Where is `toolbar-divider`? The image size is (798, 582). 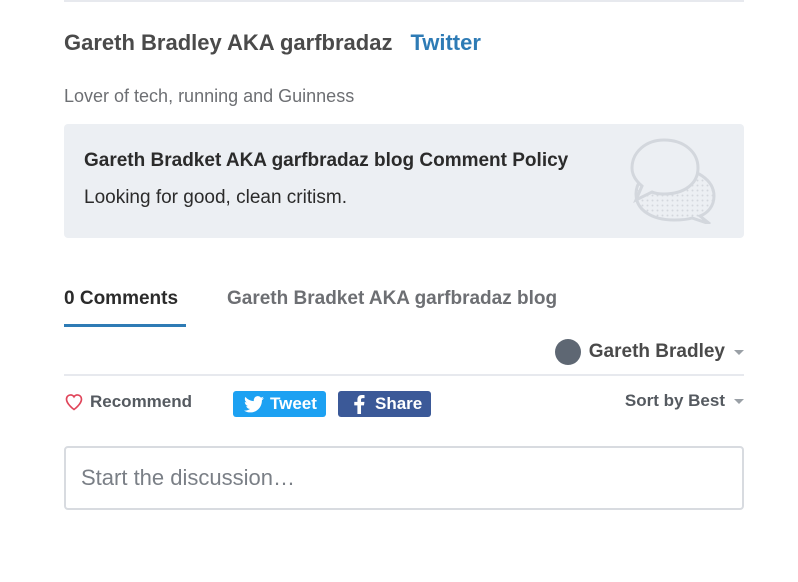 toolbar-divider is located at coordinates (404, 375).